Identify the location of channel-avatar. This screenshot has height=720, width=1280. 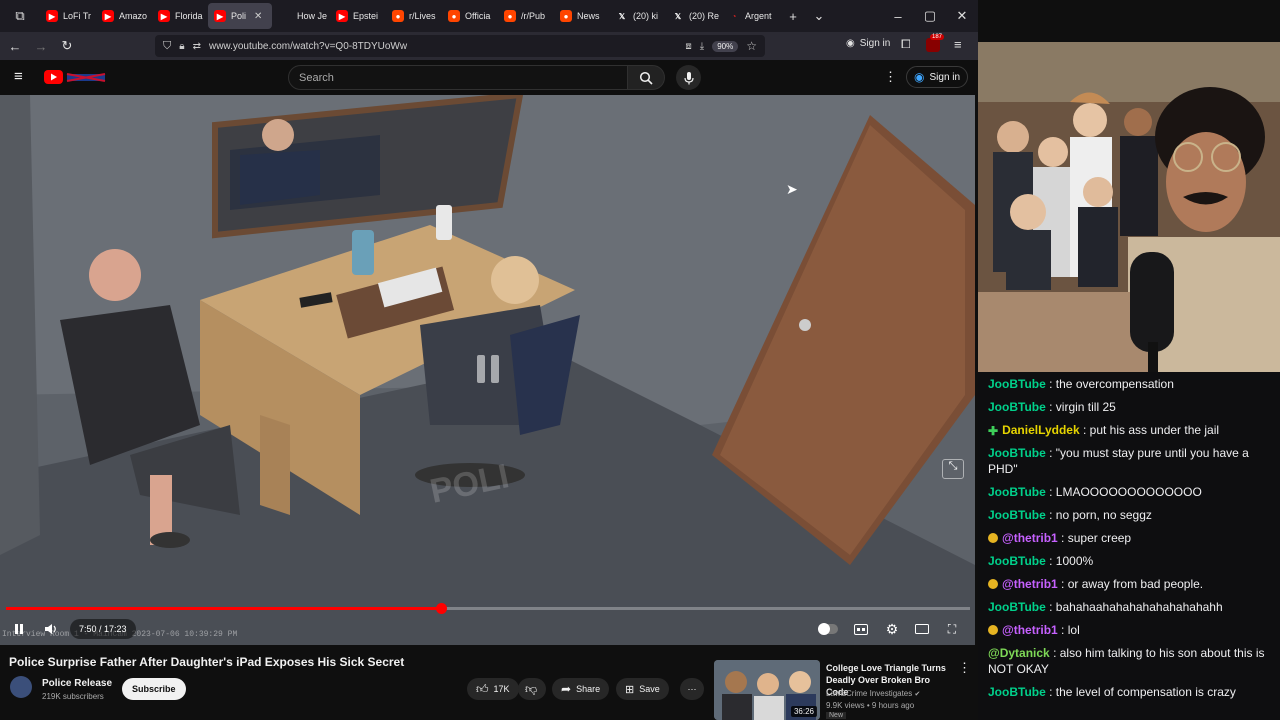
(21, 687).